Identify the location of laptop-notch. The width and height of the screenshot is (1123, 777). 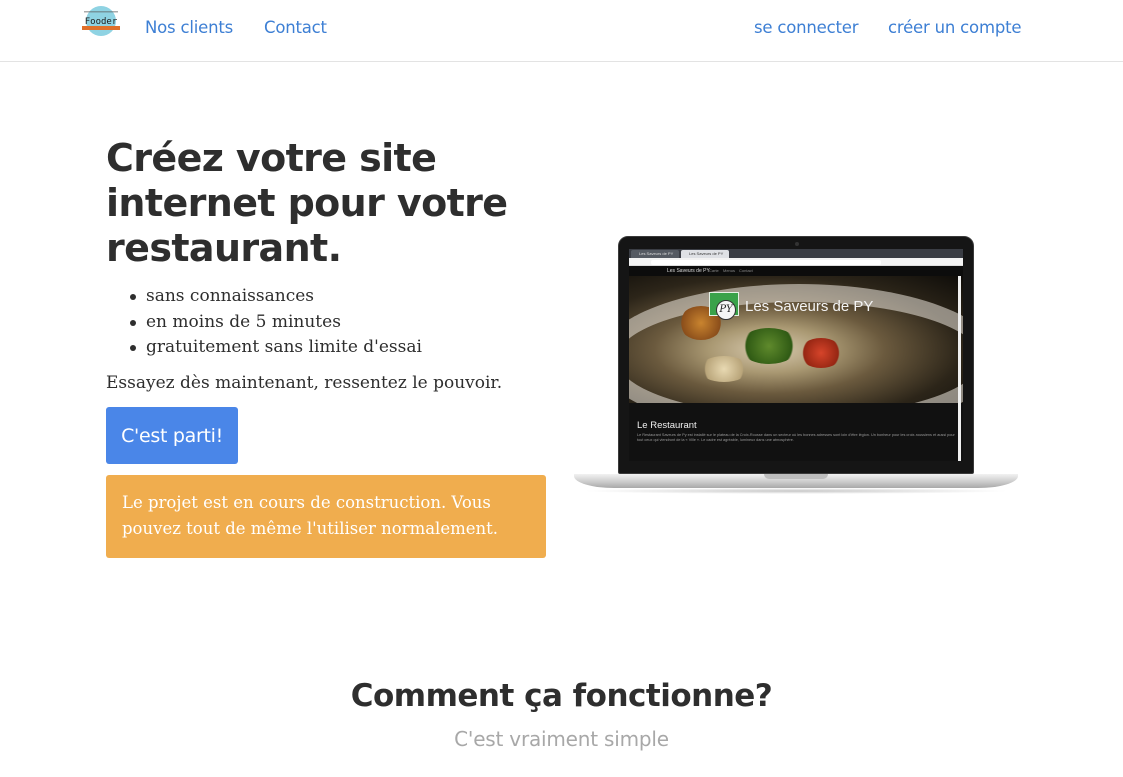
(796, 476).